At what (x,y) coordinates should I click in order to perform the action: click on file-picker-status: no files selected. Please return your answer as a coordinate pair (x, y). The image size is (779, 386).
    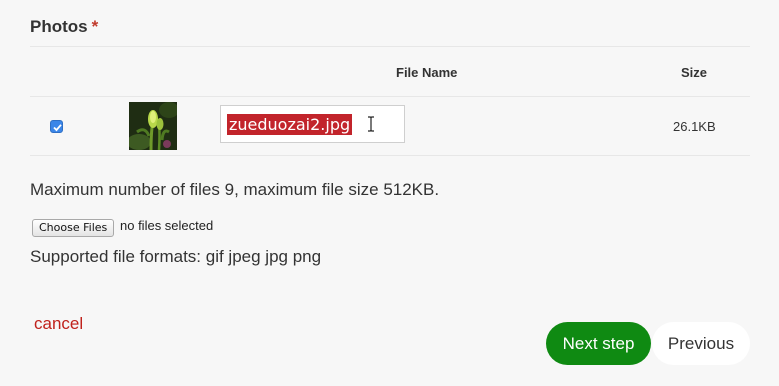
    Looking at the image, I should click on (167, 225).